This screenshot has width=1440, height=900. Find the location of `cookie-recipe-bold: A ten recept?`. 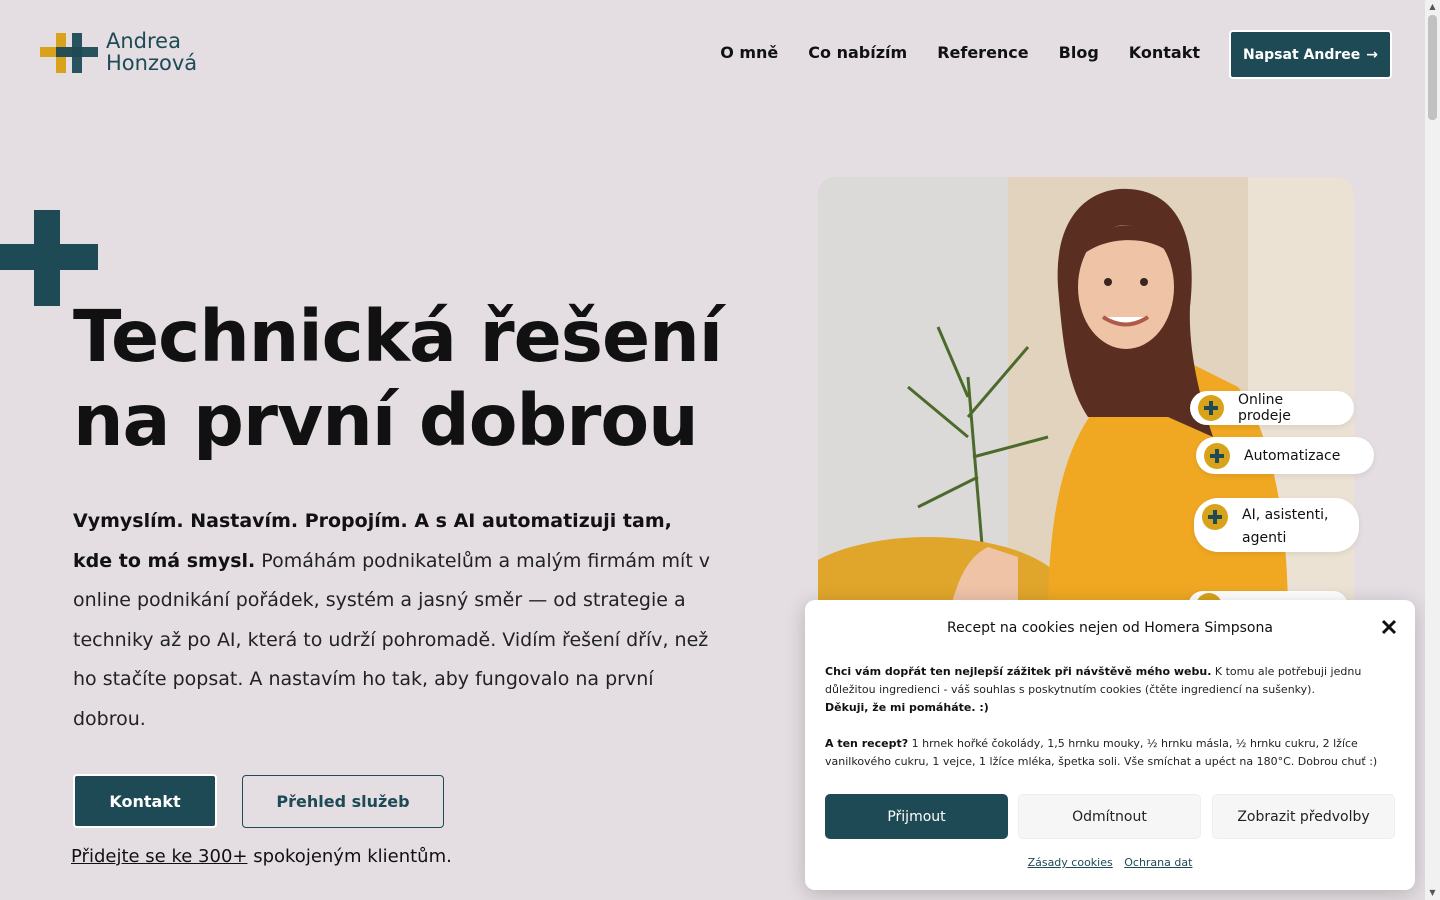

cookie-recipe-bold: A ten recept? is located at coordinates (867, 743).